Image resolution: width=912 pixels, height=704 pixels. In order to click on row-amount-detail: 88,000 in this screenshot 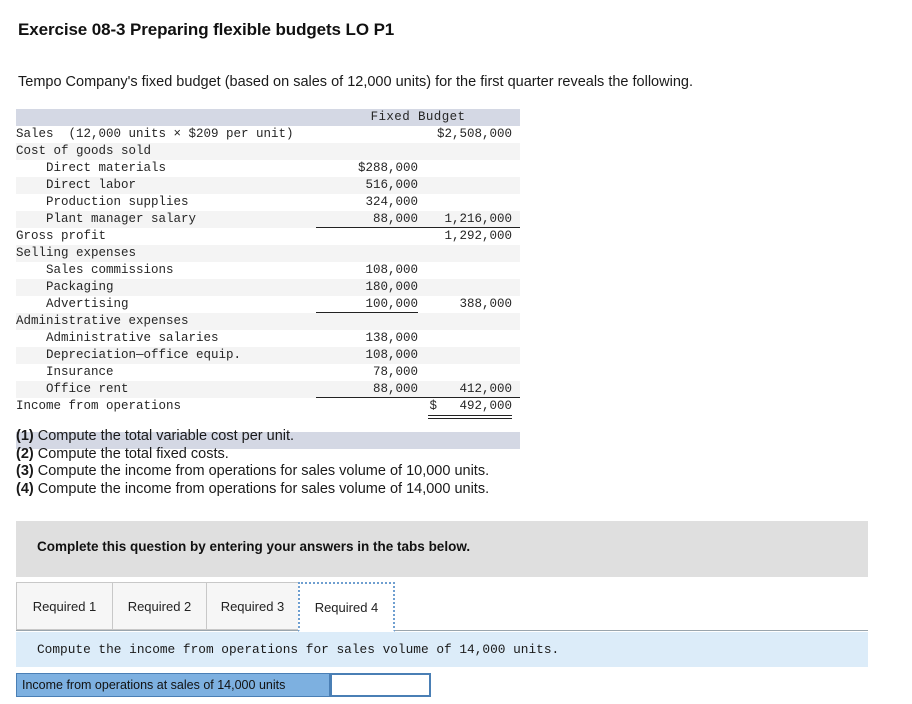, I will do `click(367, 389)`.